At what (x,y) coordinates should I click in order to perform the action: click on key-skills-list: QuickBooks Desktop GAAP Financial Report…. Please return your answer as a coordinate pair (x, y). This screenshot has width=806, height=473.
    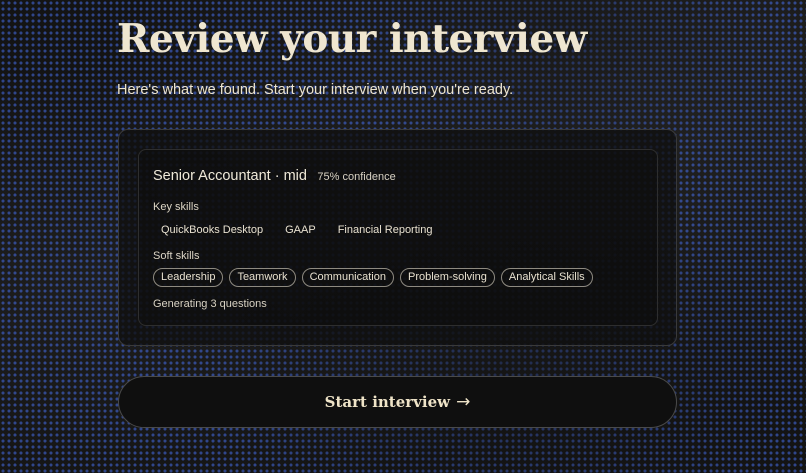
    Looking at the image, I should click on (299, 230).